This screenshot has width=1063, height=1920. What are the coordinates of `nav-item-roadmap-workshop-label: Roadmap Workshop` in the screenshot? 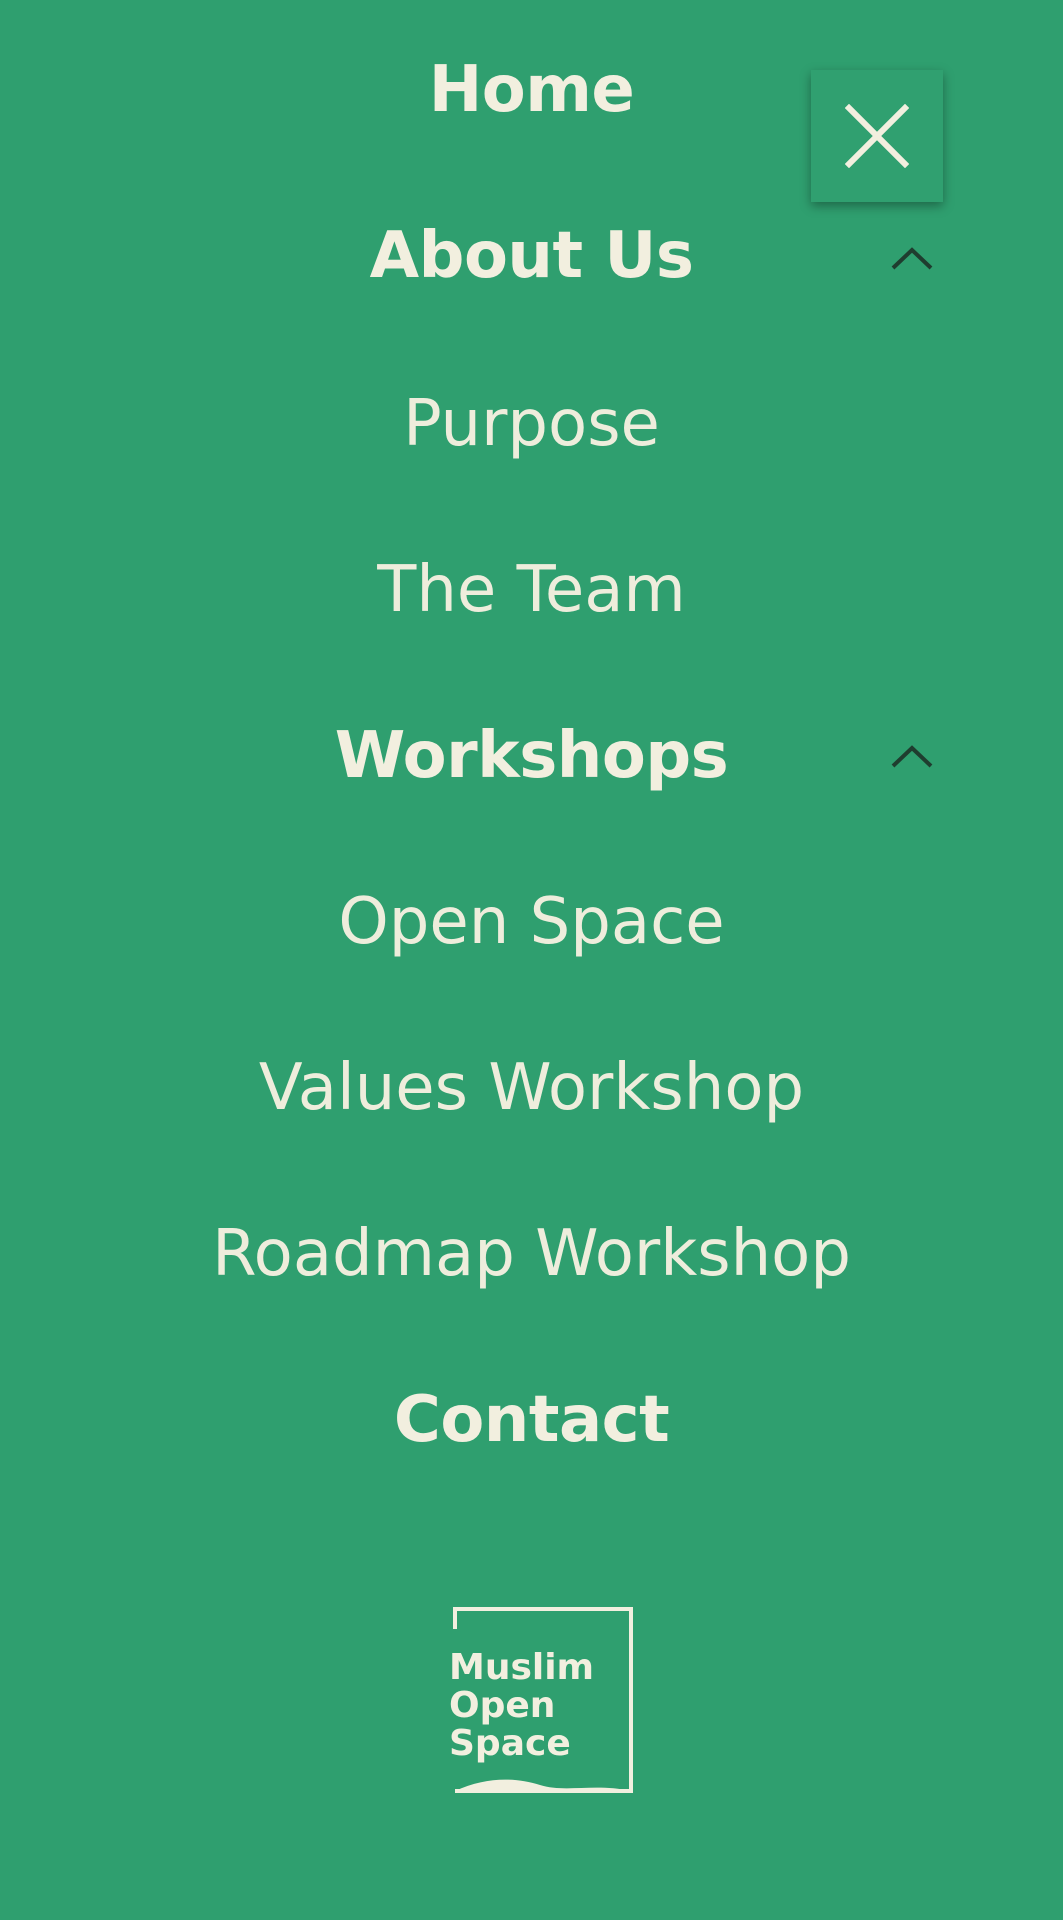 It's located at (531, 1254).